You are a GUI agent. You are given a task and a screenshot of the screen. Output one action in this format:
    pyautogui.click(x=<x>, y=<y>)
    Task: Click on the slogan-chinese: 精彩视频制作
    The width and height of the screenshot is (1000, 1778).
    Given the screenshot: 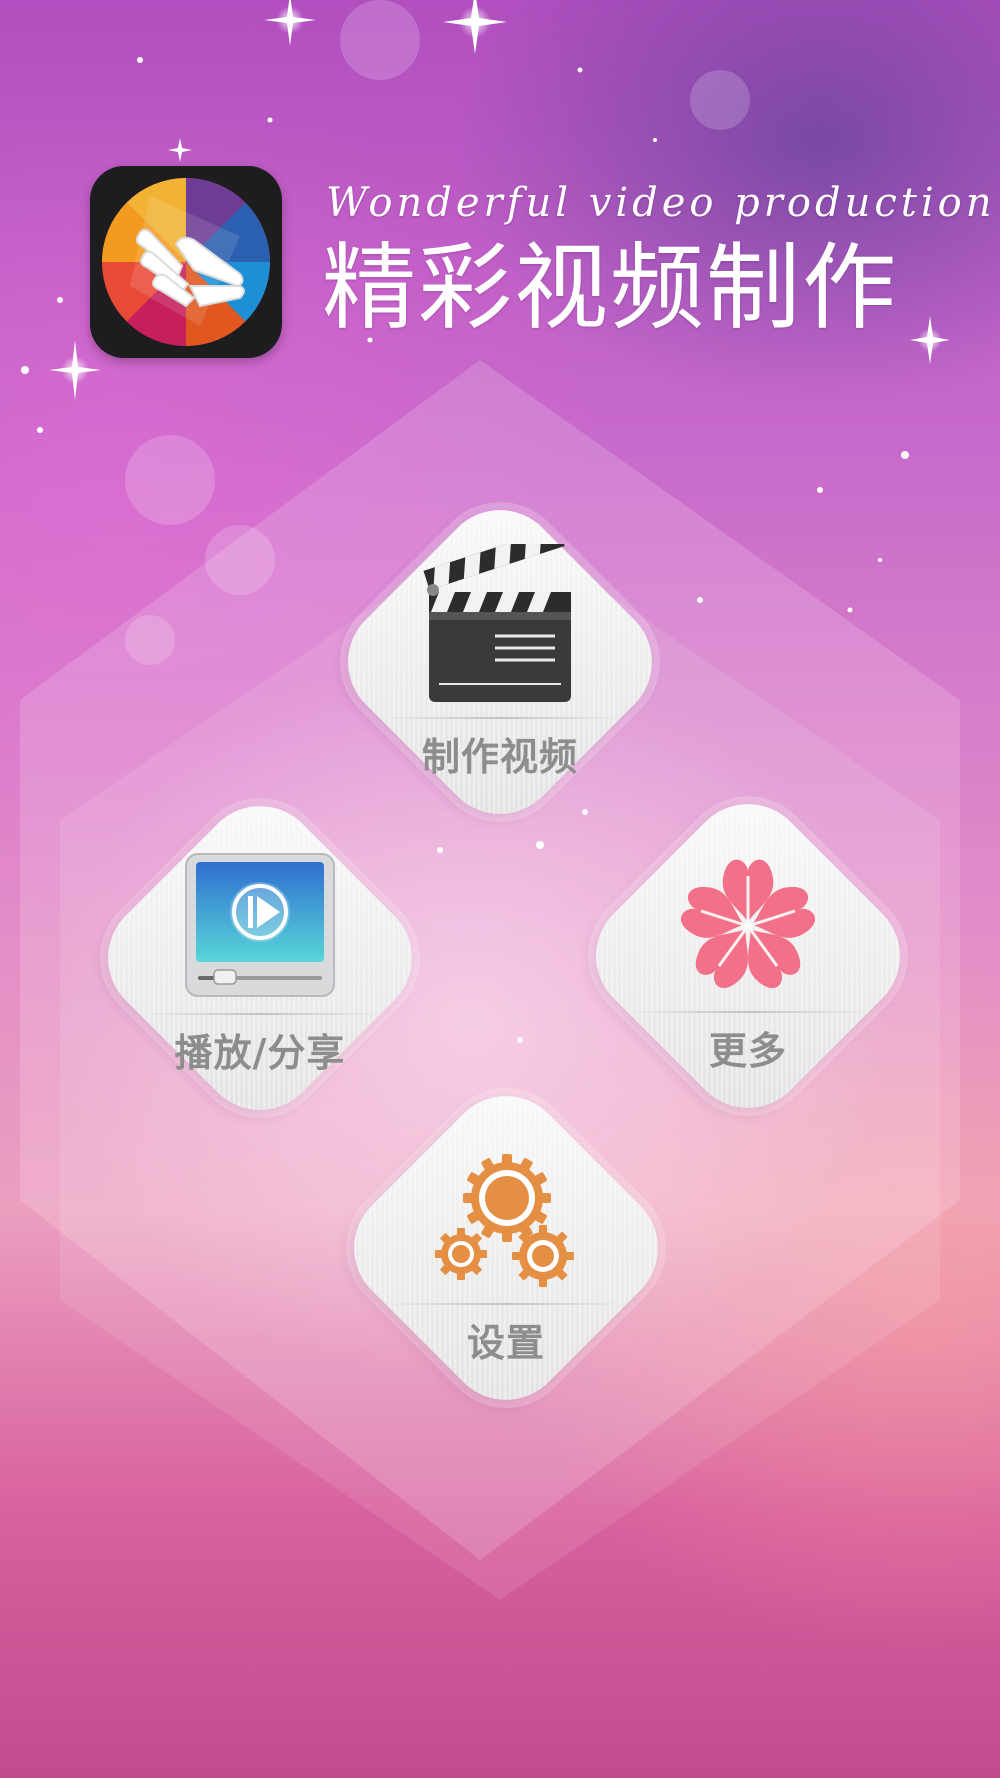 What is the action you would take?
    pyautogui.click(x=610, y=288)
    